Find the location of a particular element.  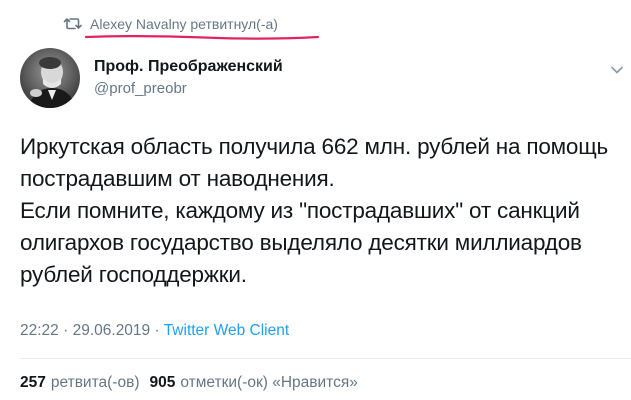

chevron-down-icon is located at coordinates (617, 70).